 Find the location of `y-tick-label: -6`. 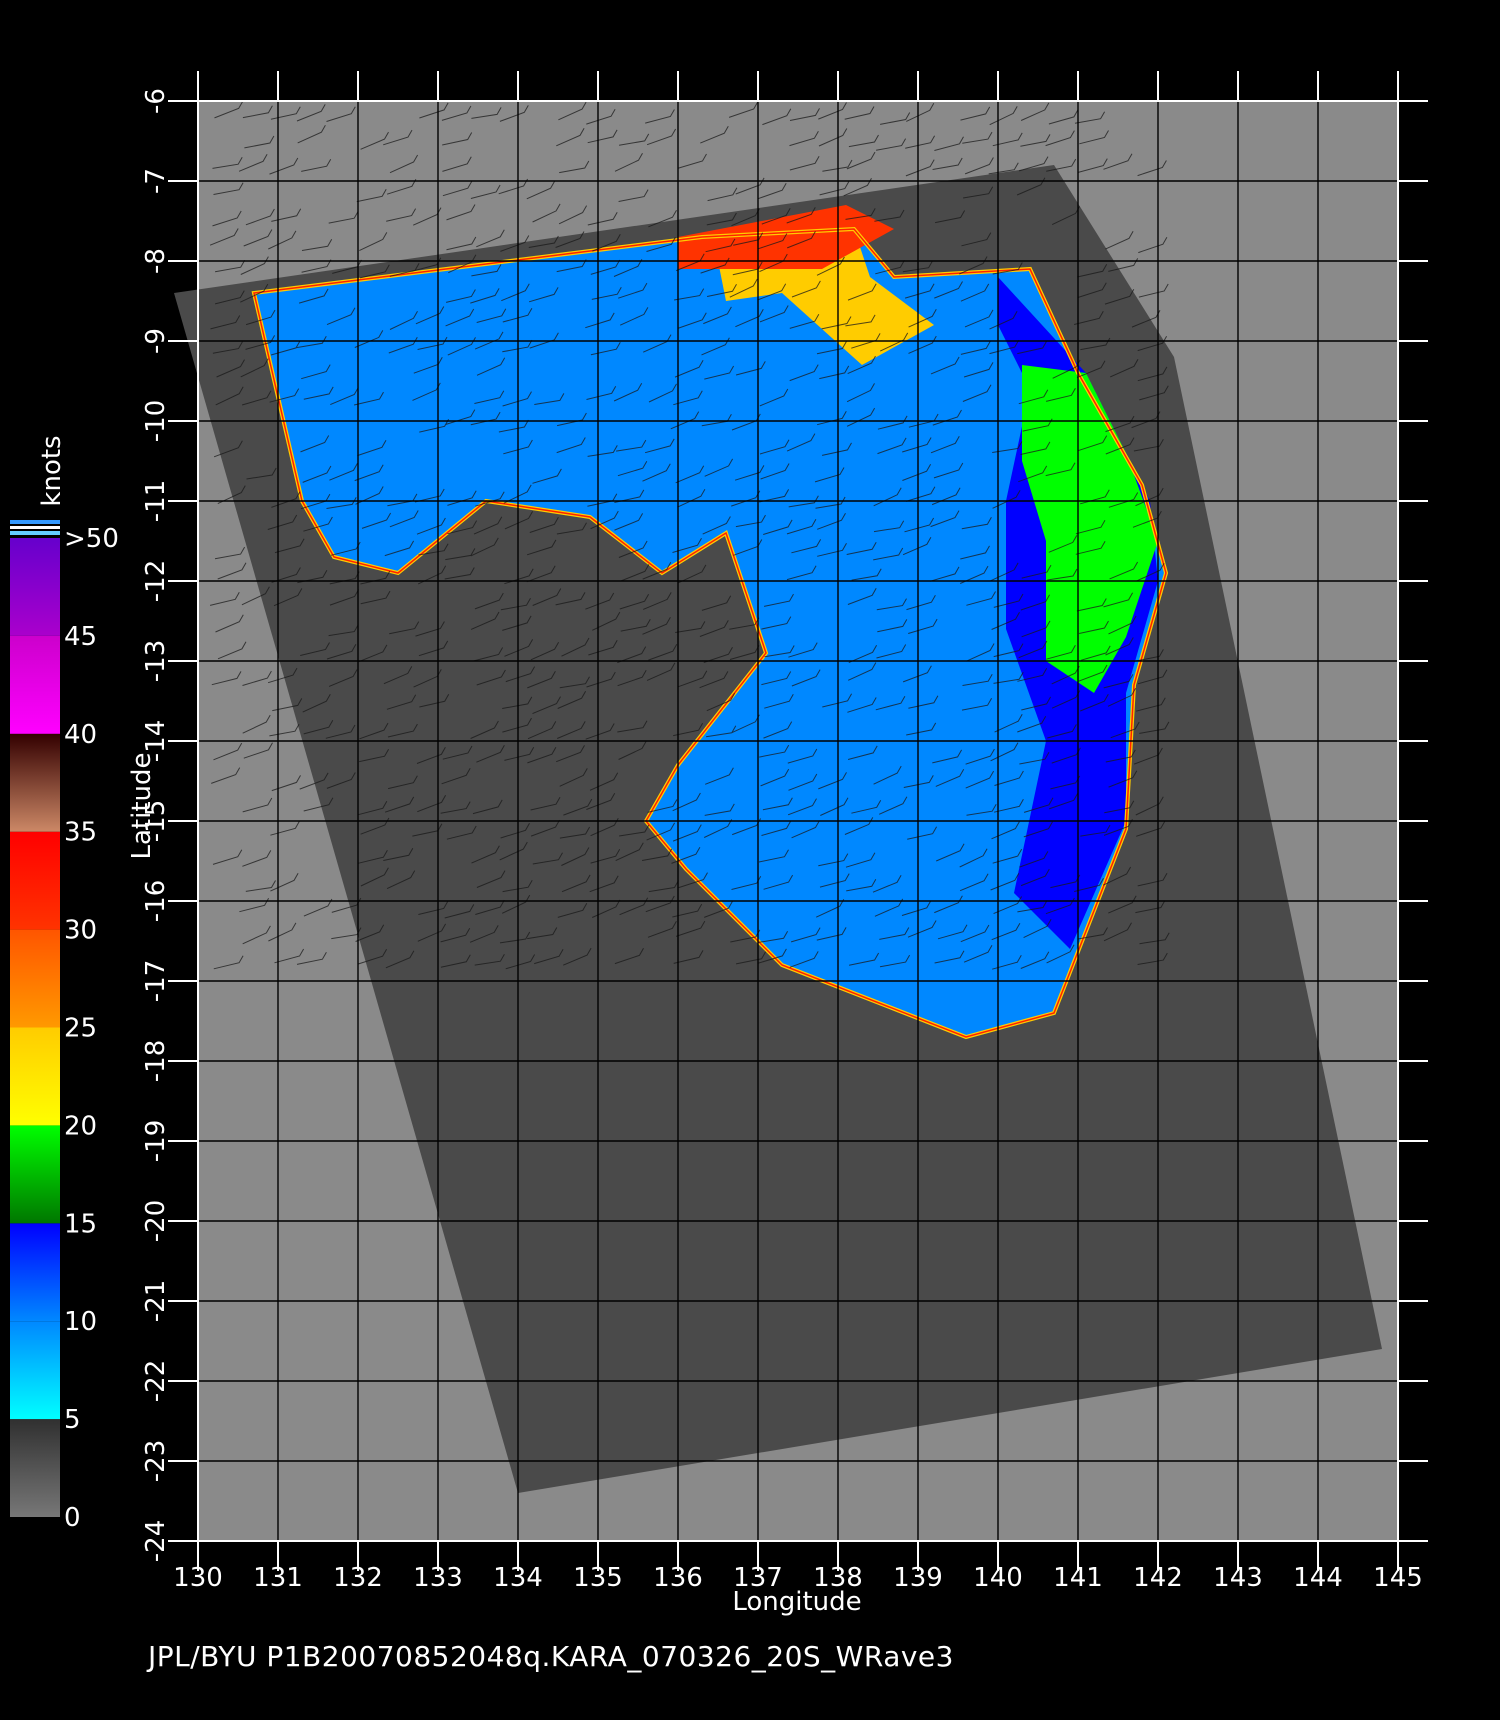

y-tick-label: -6 is located at coordinates (156, 101).